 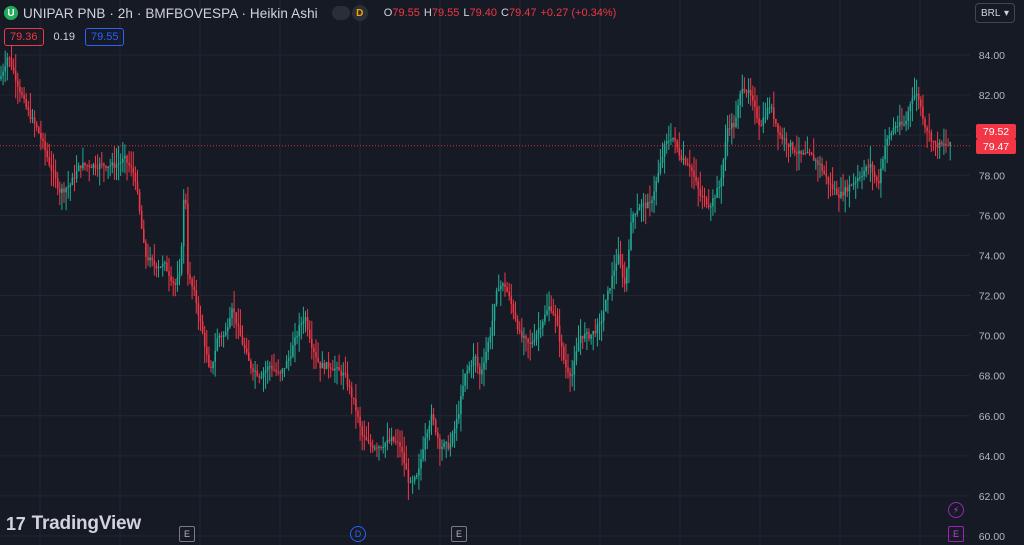 I want to click on visibility-eye-icon, so click(x=340, y=13).